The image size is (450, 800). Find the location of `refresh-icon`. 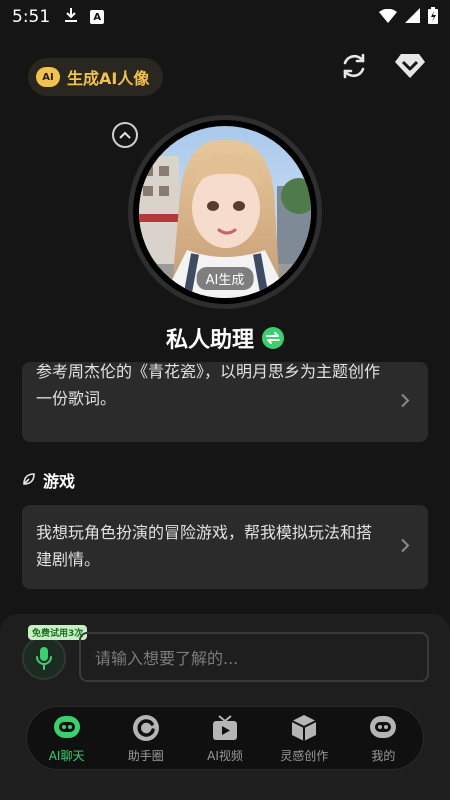

refresh-icon is located at coordinates (354, 66).